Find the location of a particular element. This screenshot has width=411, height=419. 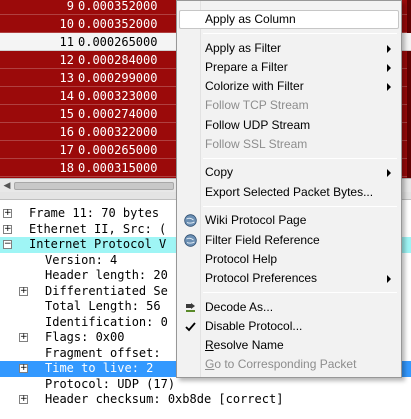

menu-item-label: Colorize with Filter is located at coordinates (254, 86).